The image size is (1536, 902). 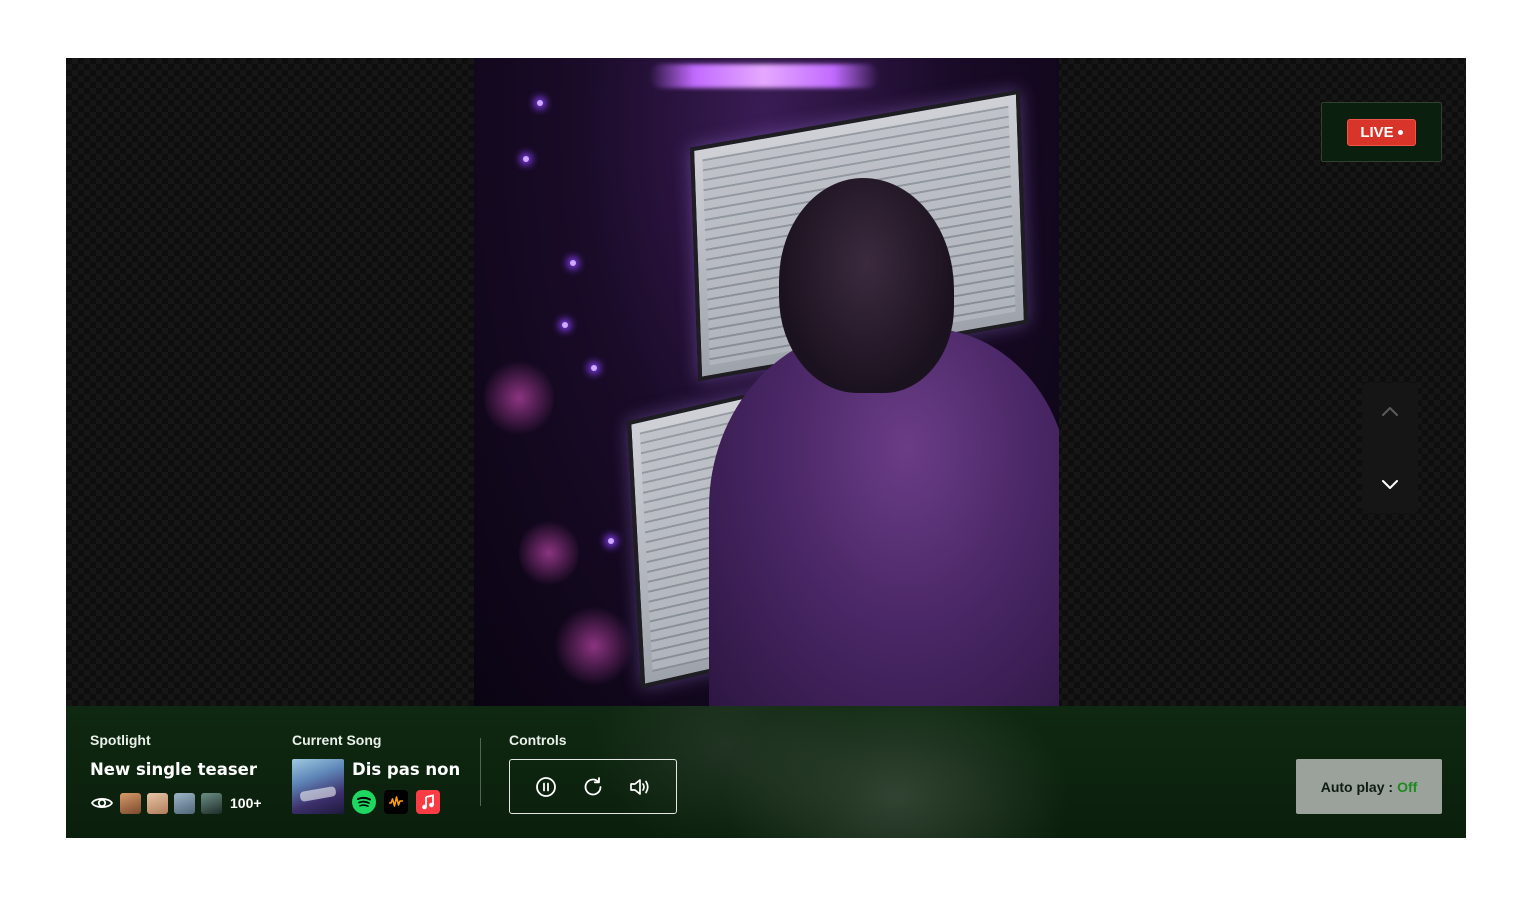 What do you see at coordinates (173, 769) in the screenshot?
I see `spotlight-title: New single teaser` at bounding box center [173, 769].